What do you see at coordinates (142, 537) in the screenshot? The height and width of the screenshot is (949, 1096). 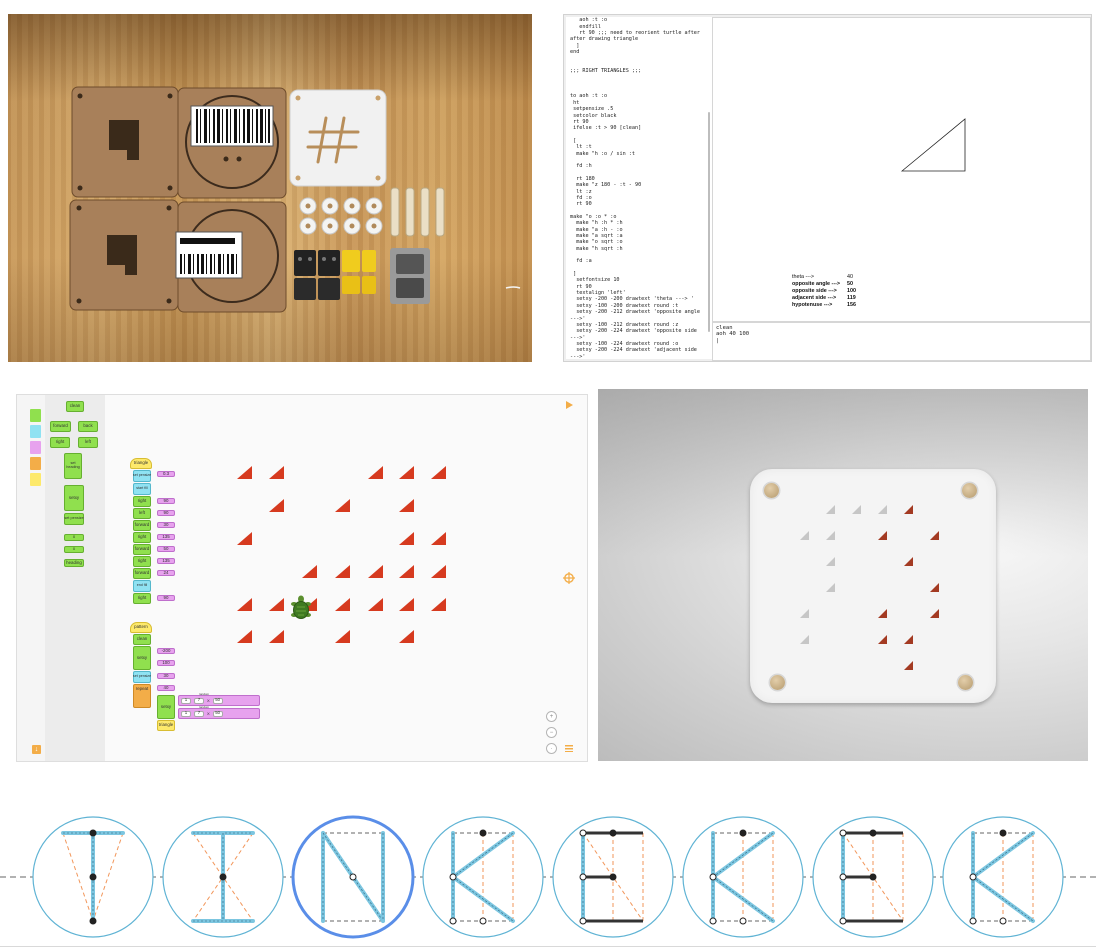 I see `triangle-row-5: right` at bounding box center [142, 537].